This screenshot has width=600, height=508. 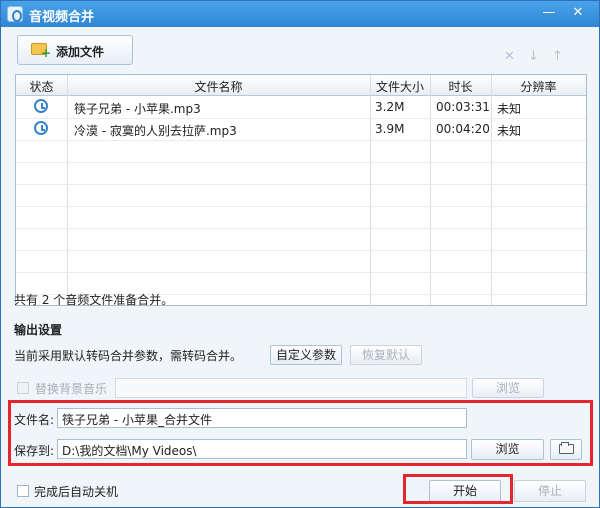 I want to click on add-file-label: 添加文件, so click(x=80, y=52).